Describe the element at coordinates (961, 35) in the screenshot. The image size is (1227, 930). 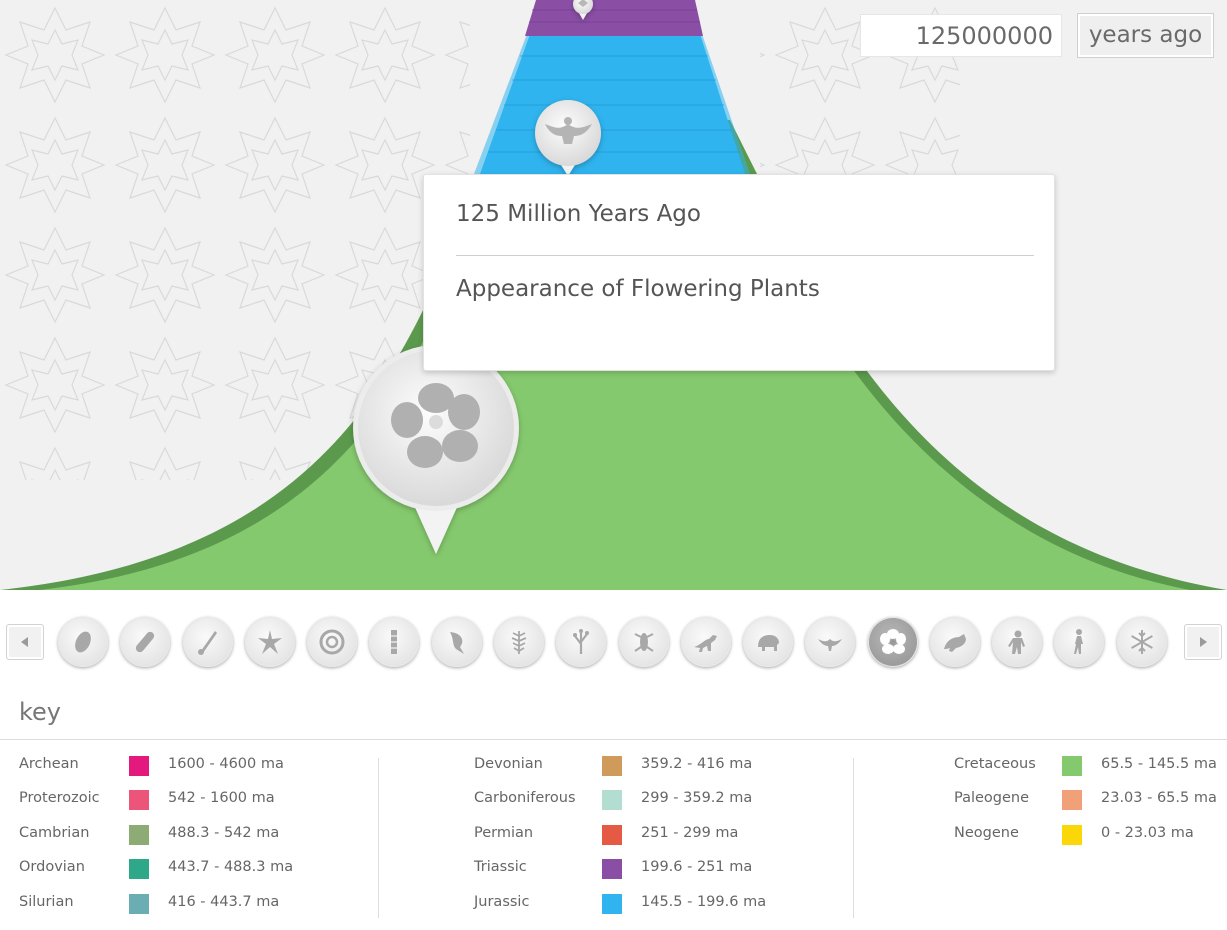
I see `year-input: 125000000` at that location.